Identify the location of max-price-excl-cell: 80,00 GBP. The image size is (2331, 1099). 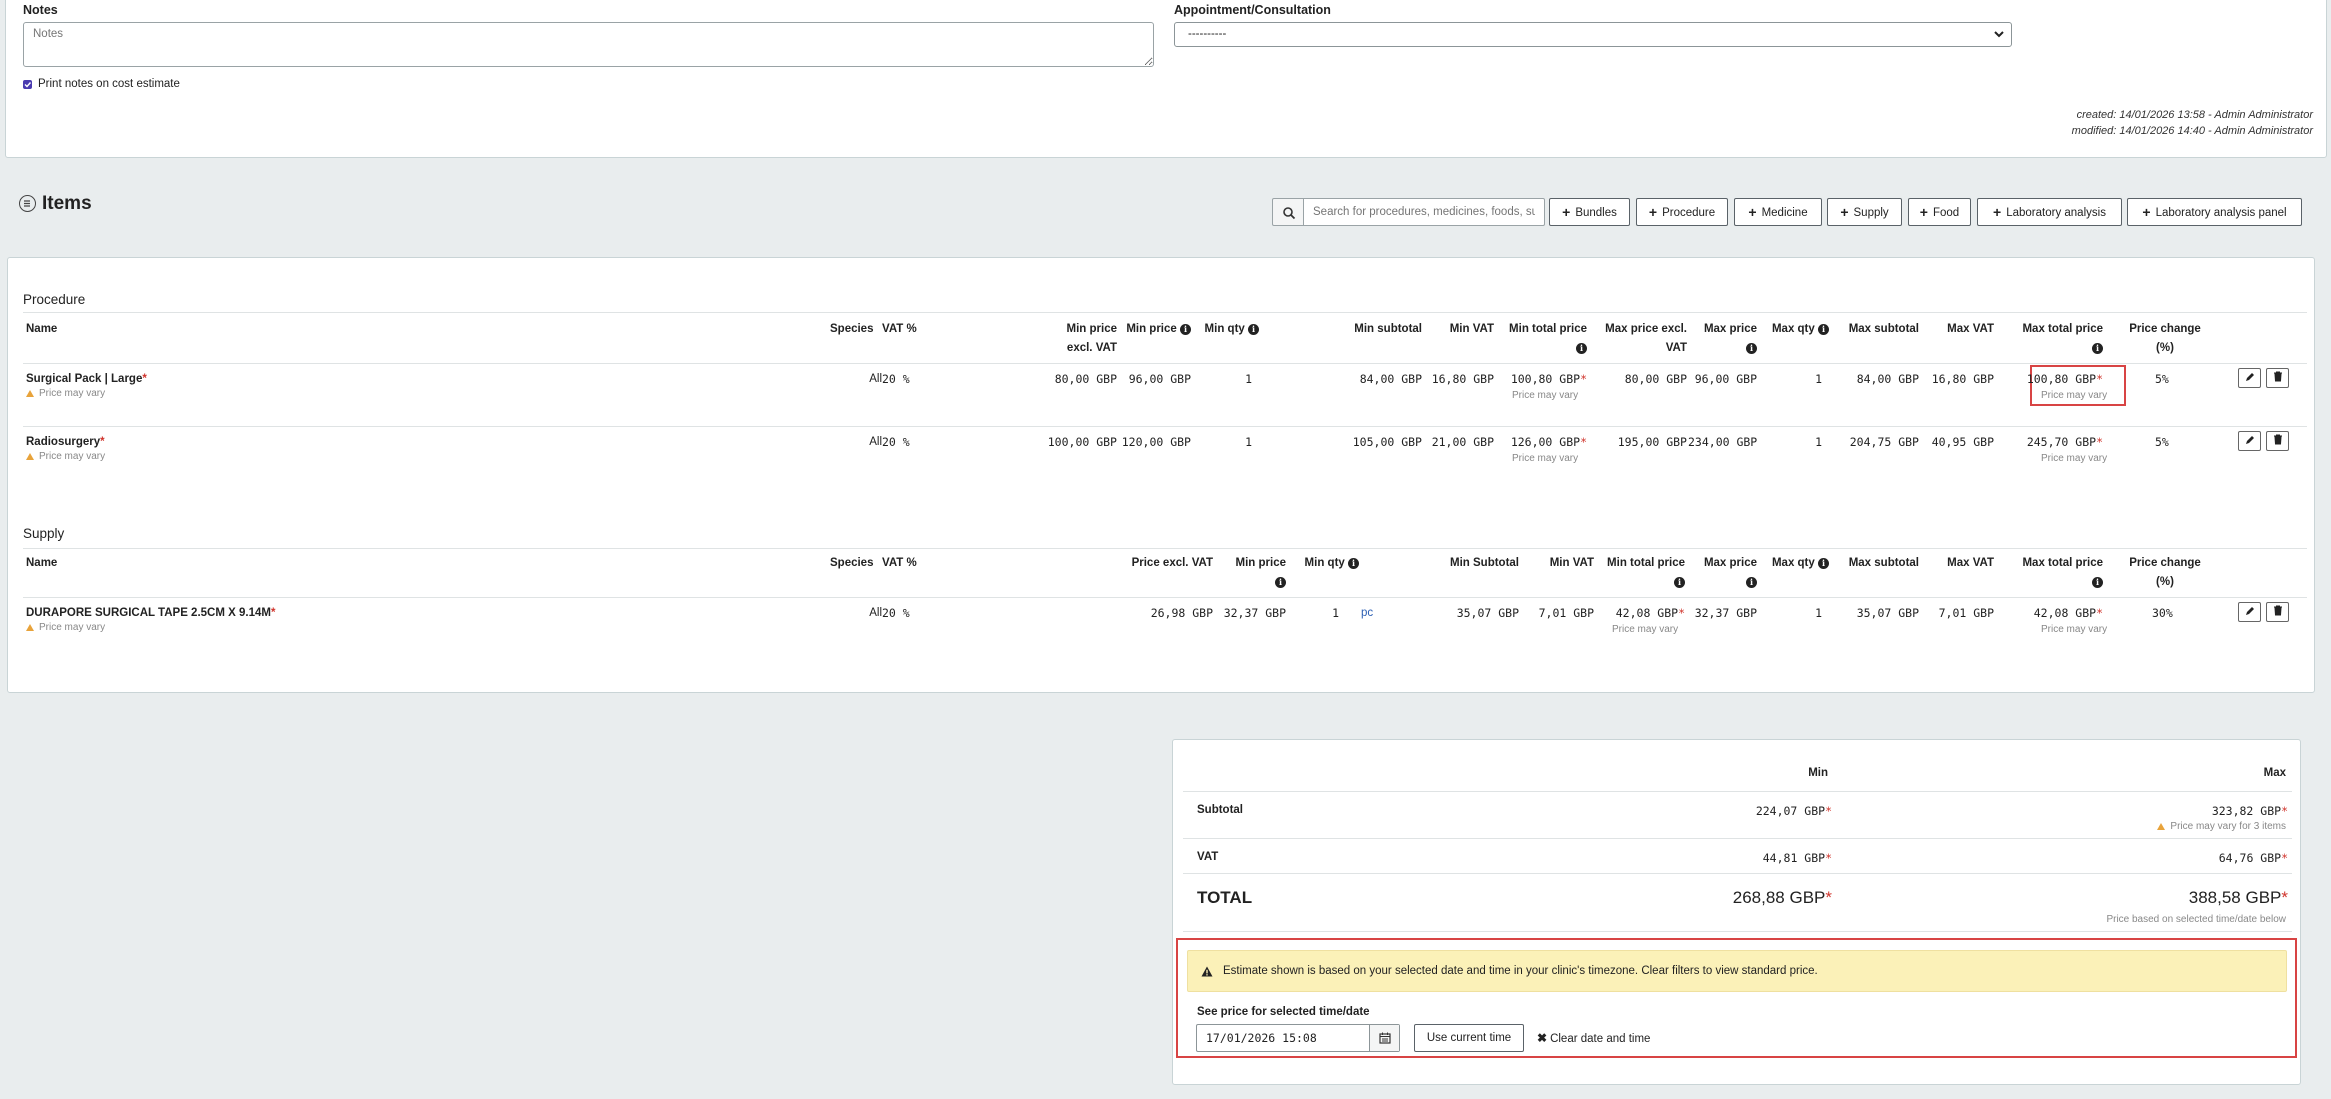
(1655, 379).